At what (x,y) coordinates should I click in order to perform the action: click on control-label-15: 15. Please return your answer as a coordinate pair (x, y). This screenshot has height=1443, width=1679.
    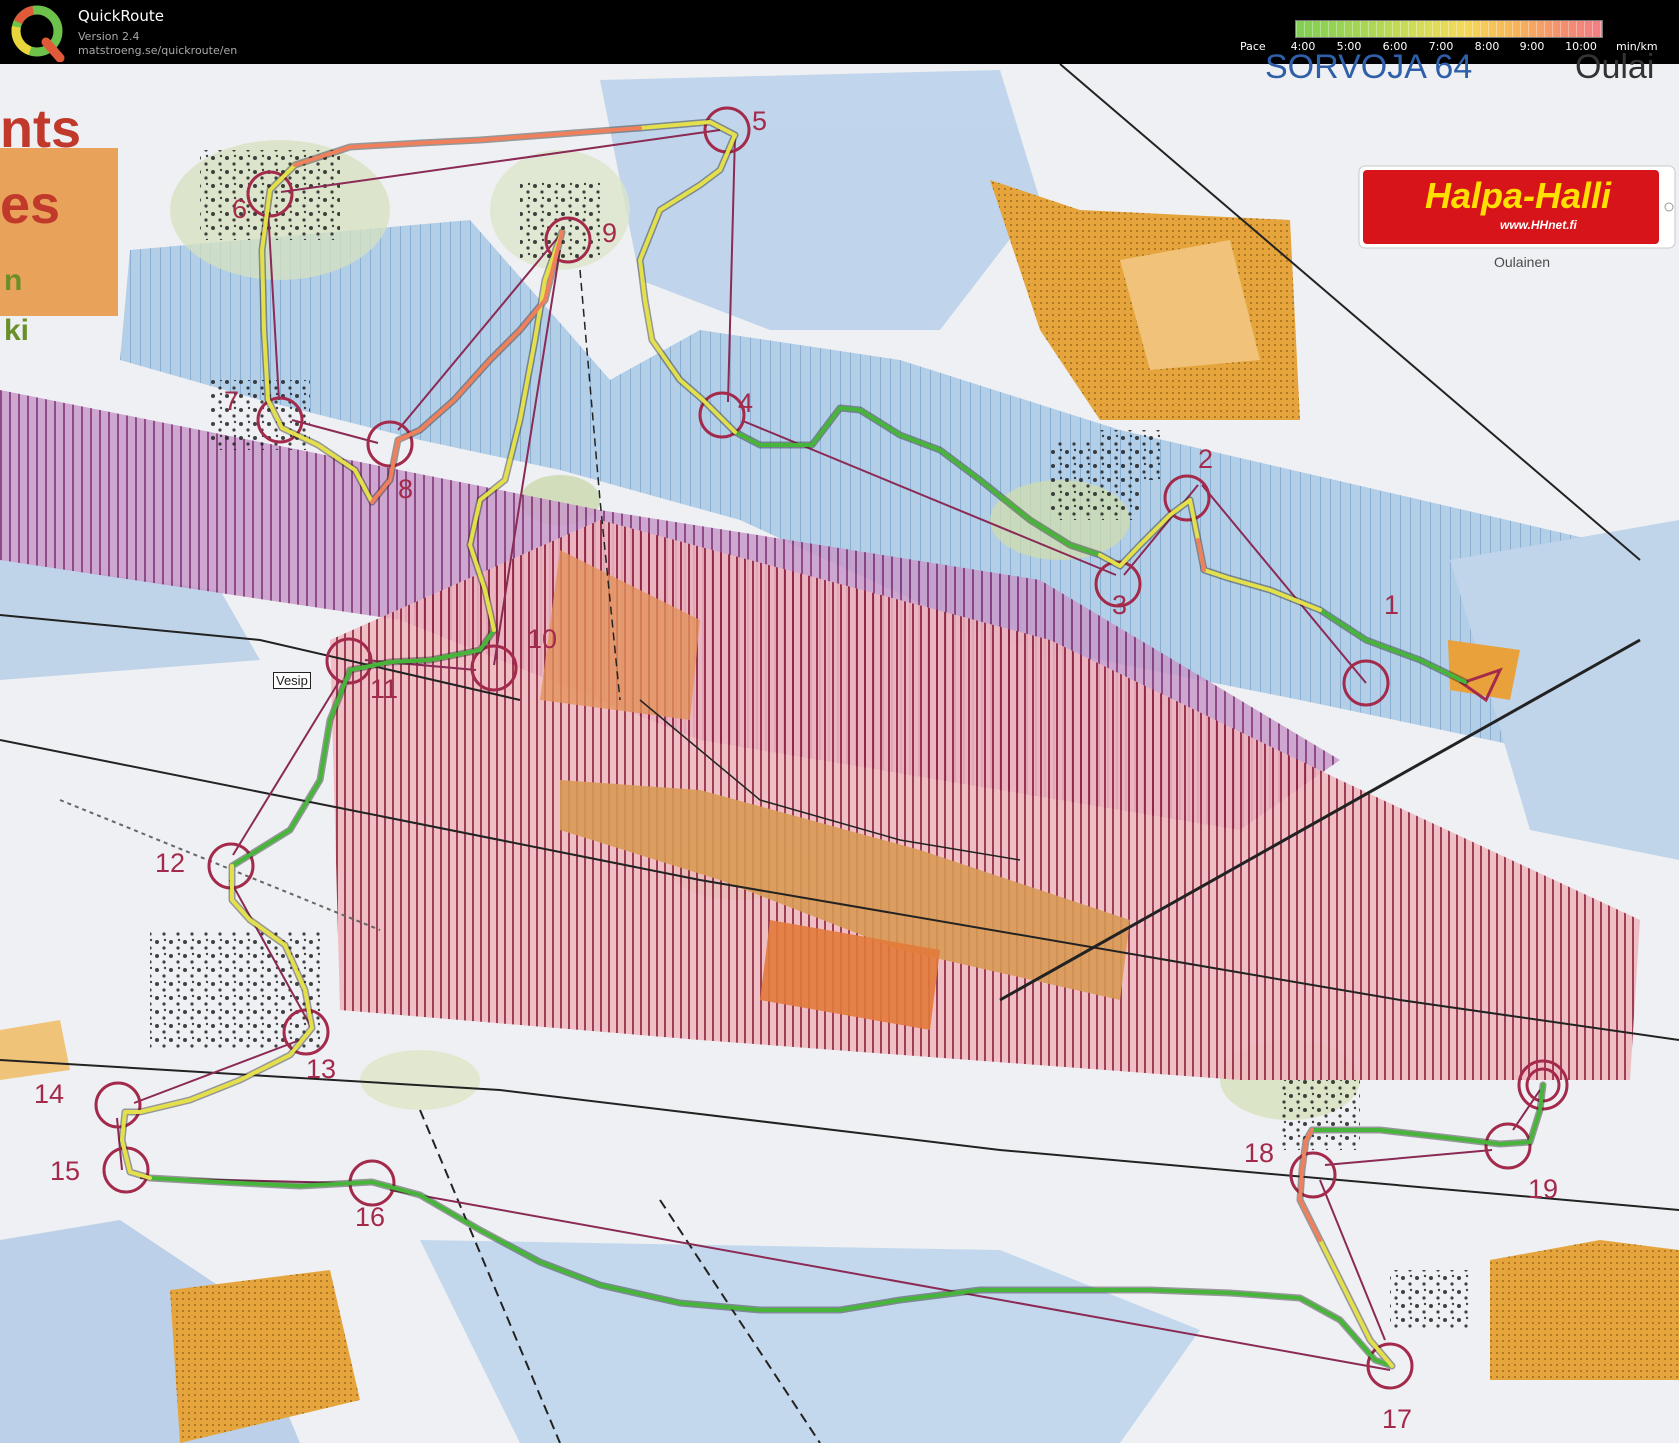
    Looking at the image, I should click on (65, 1171).